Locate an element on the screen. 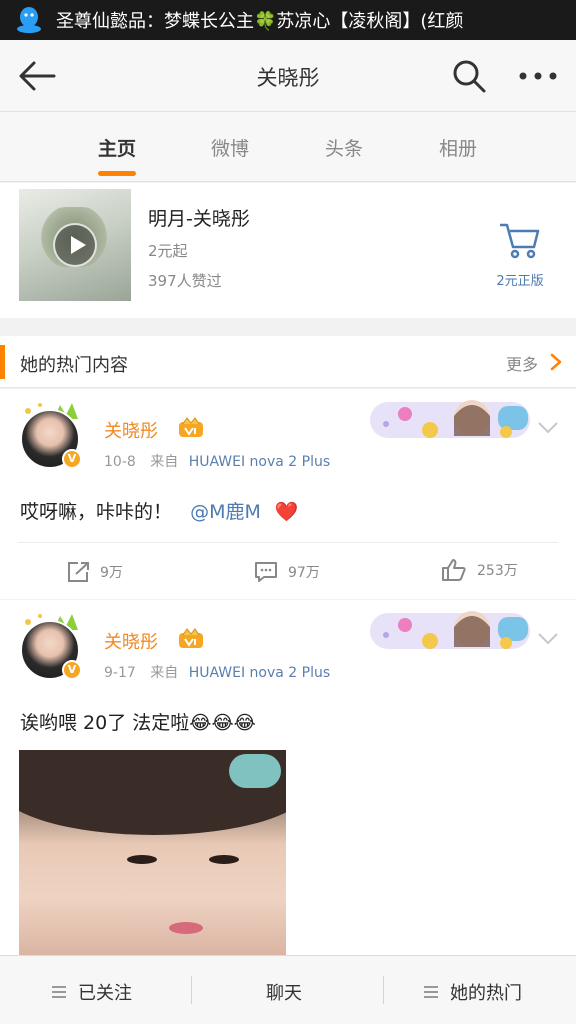  page-title: 关晓彤 is located at coordinates (288, 78).